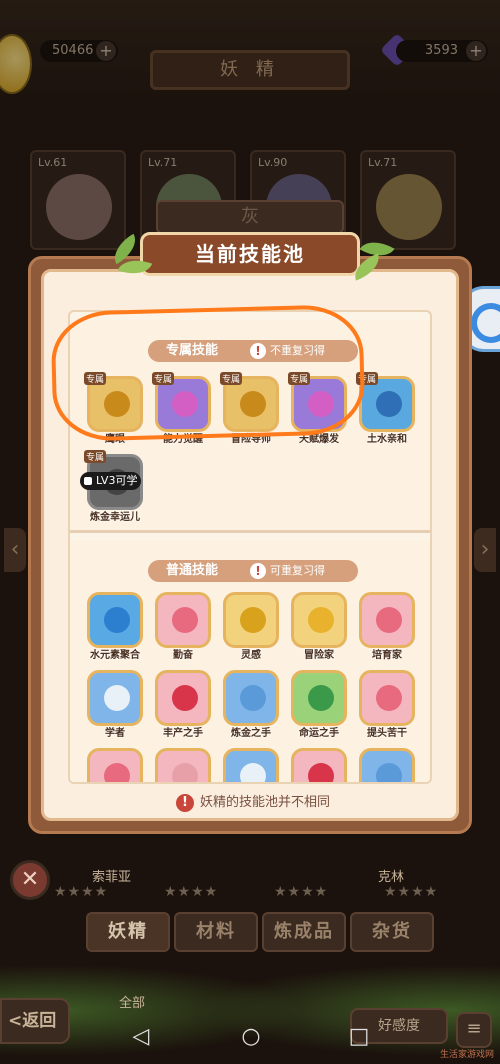  Describe the element at coordinates (251, 733) in the screenshot. I see `skill-label: 炼金之手` at that location.